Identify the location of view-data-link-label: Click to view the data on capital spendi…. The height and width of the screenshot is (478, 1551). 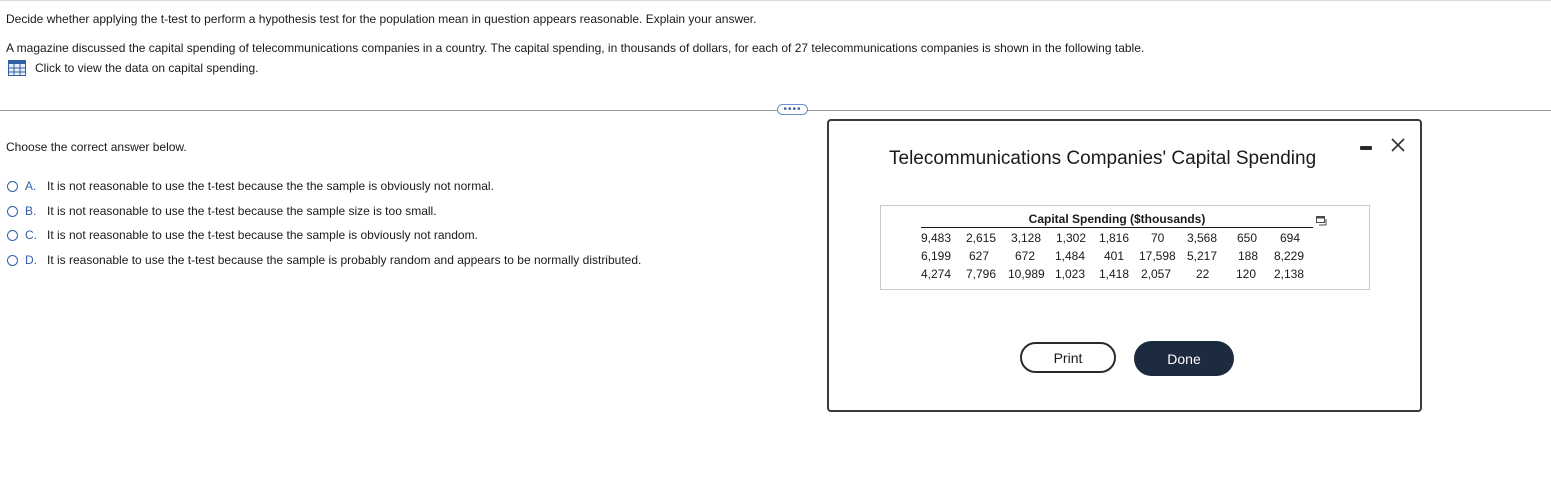
(147, 68).